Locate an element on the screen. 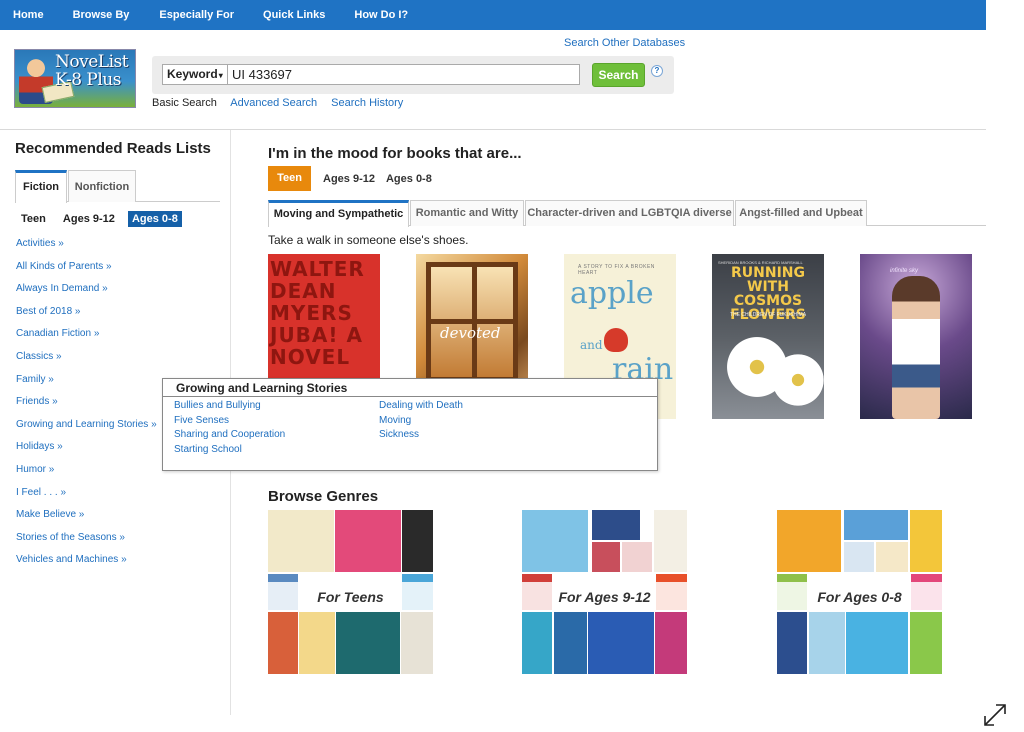 This screenshot has height=732, width=1024. mood-age-filter: Teen Ages 9-12 Ages 0-8 is located at coordinates (355, 178).